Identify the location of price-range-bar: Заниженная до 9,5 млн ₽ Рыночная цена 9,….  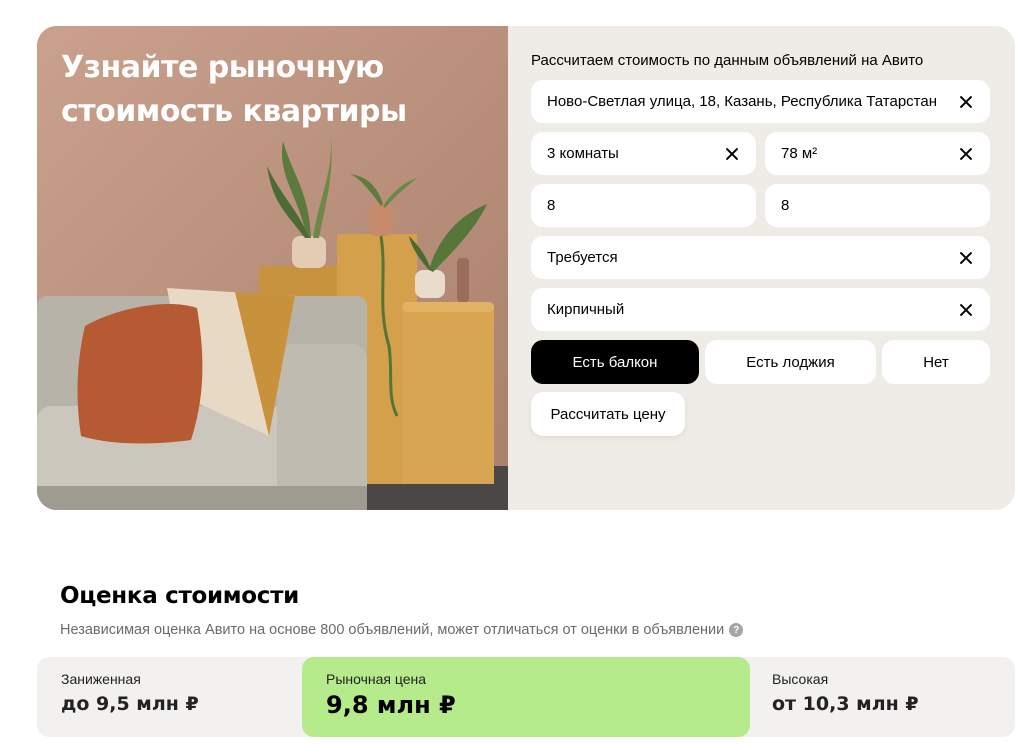
(526, 697).